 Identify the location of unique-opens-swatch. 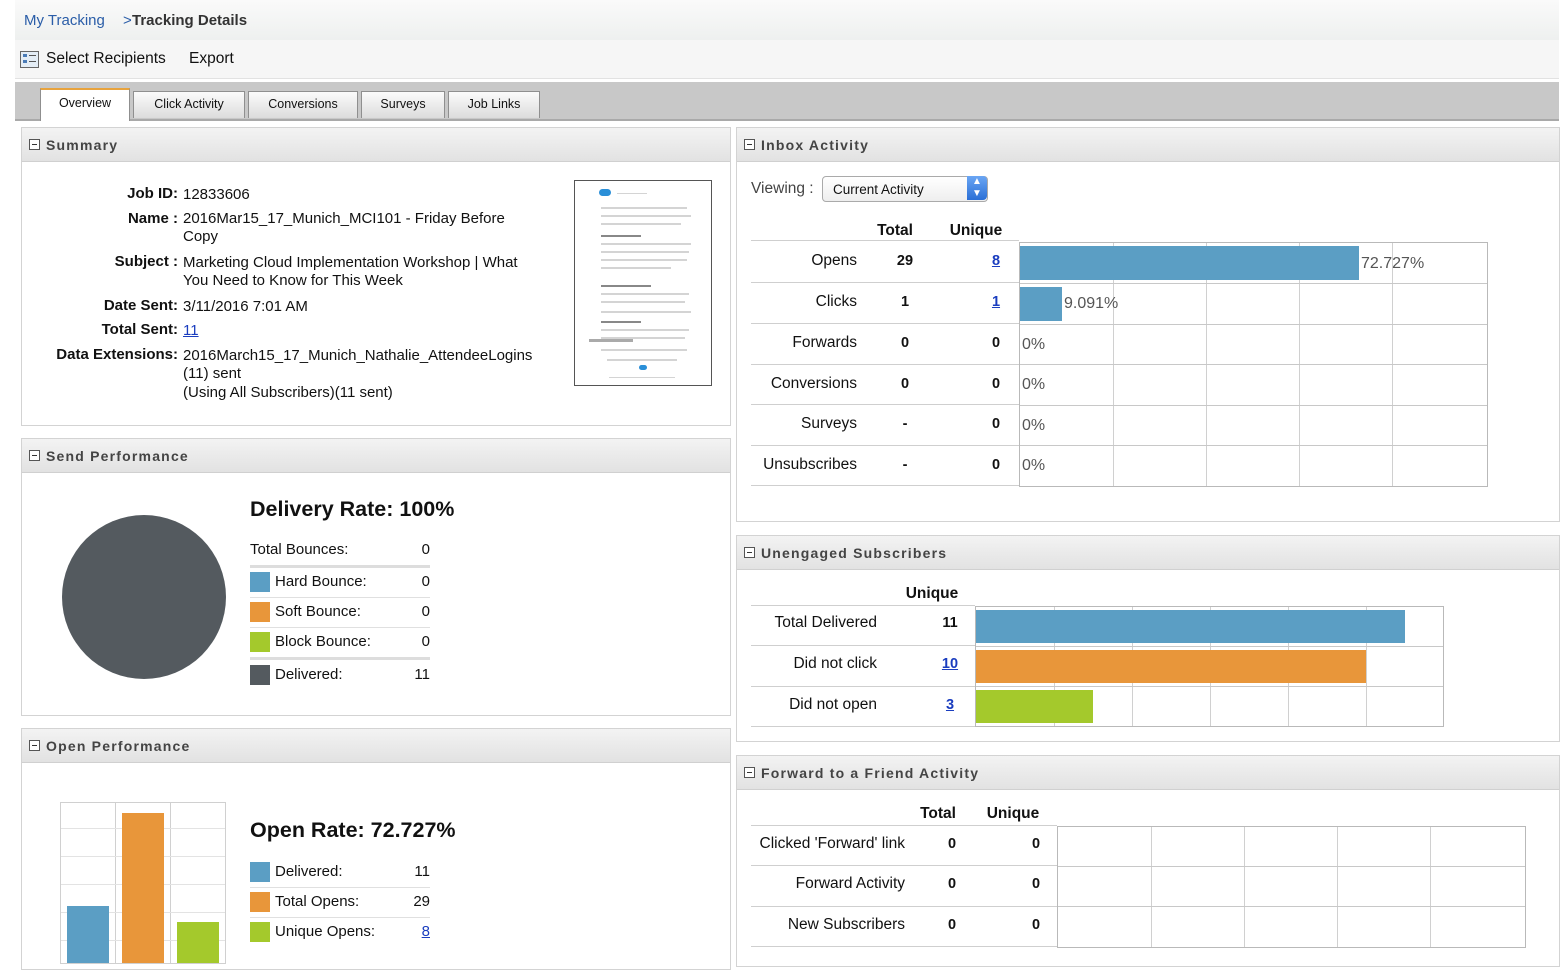
(260, 932).